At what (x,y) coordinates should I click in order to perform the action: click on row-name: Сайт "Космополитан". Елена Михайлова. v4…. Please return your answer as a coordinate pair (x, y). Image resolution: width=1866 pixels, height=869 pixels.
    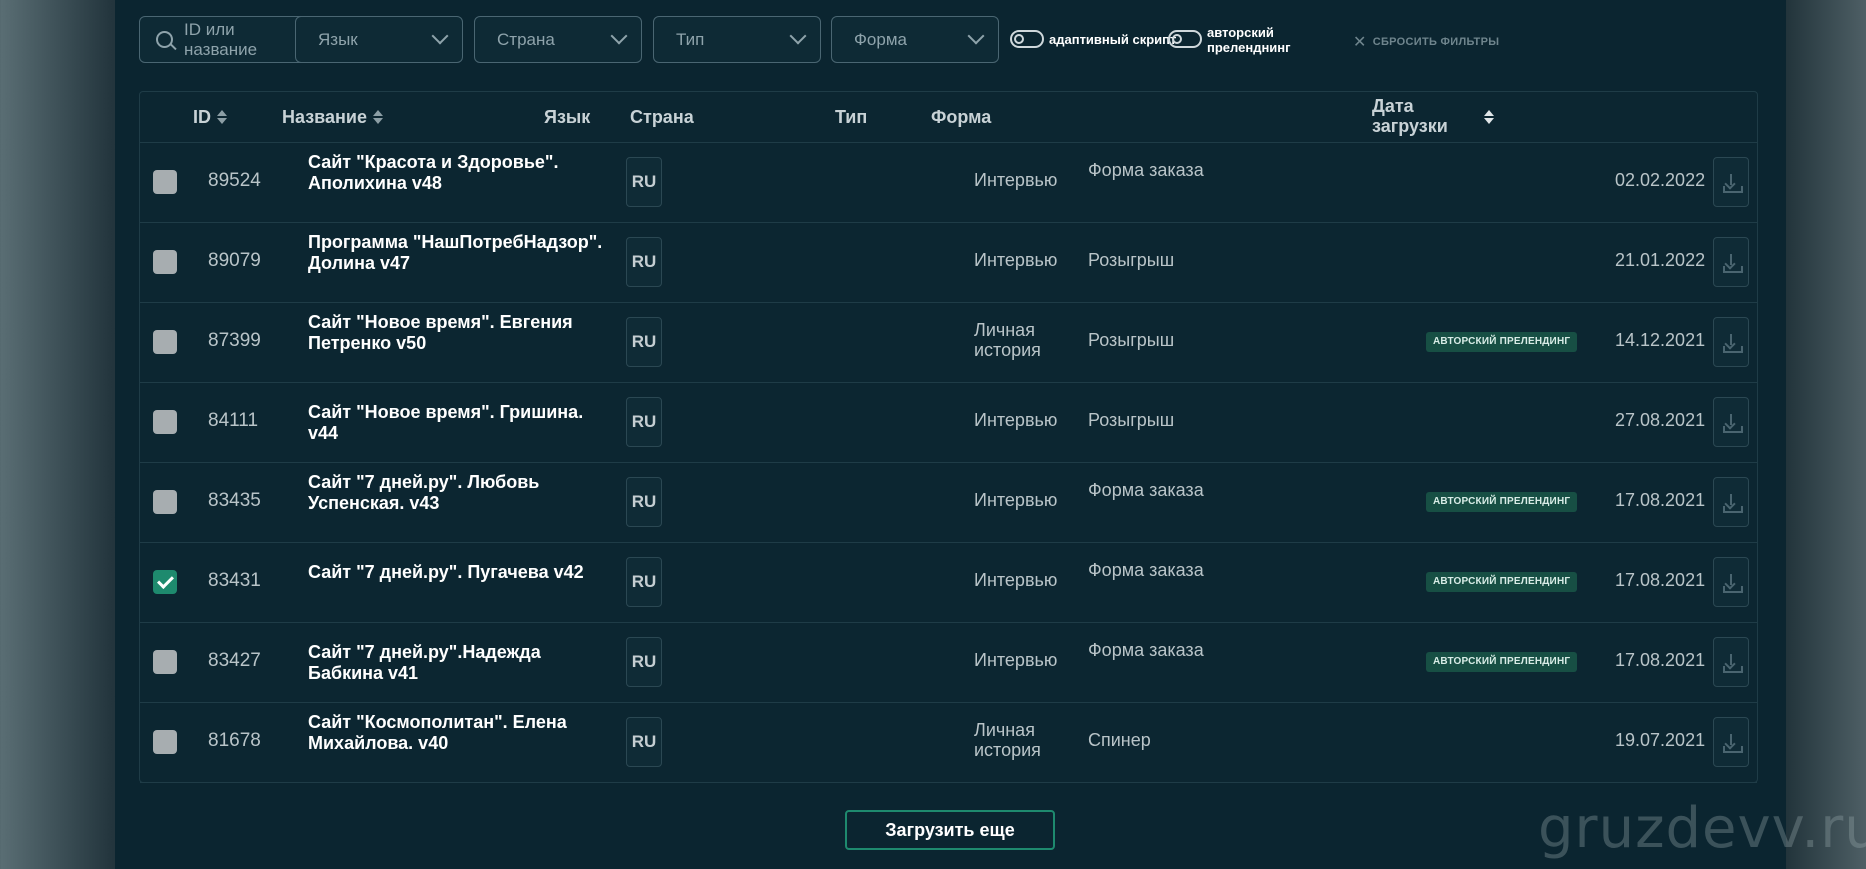
    Looking at the image, I should click on (437, 732).